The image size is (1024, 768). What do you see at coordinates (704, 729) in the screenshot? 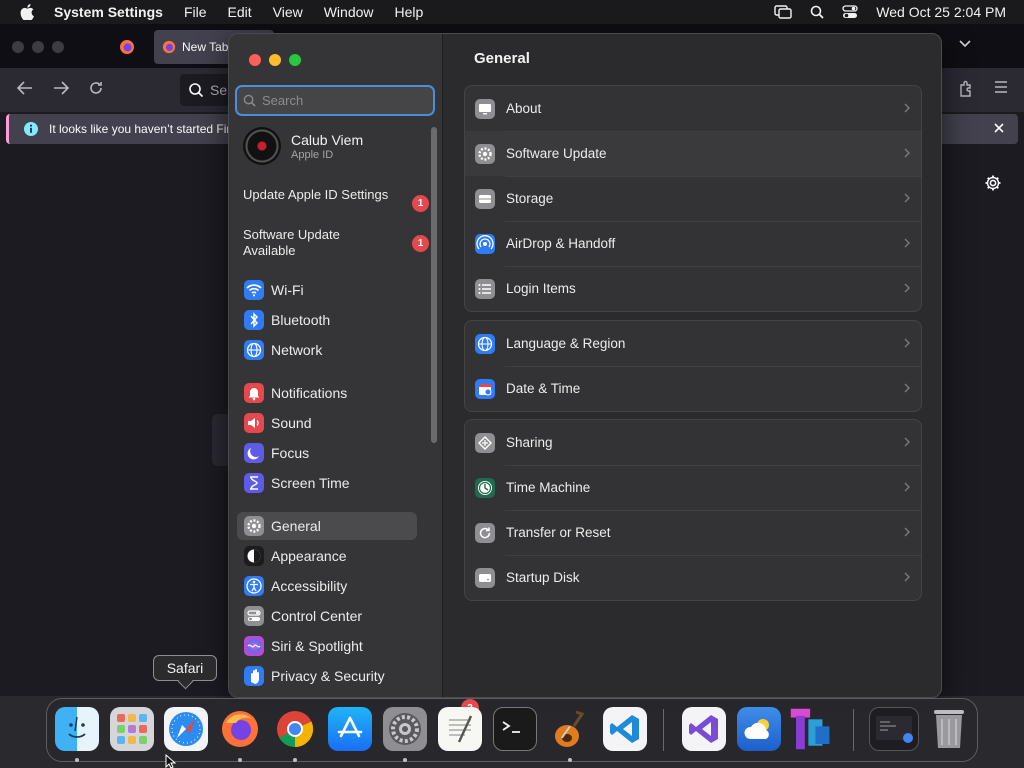
I see `visual-studio-icon` at bounding box center [704, 729].